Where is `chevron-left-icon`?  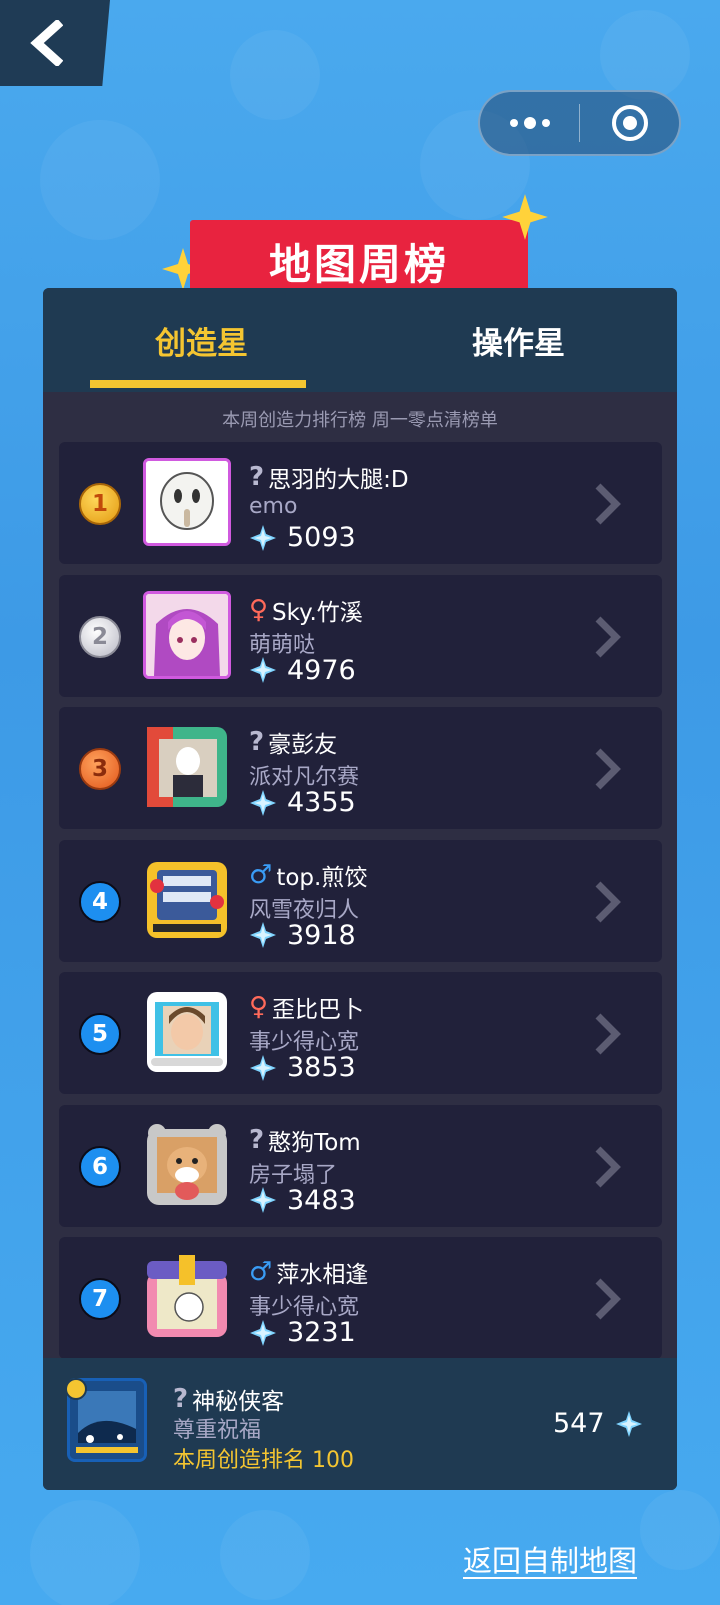
chevron-left-icon is located at coordinates (46, 43).